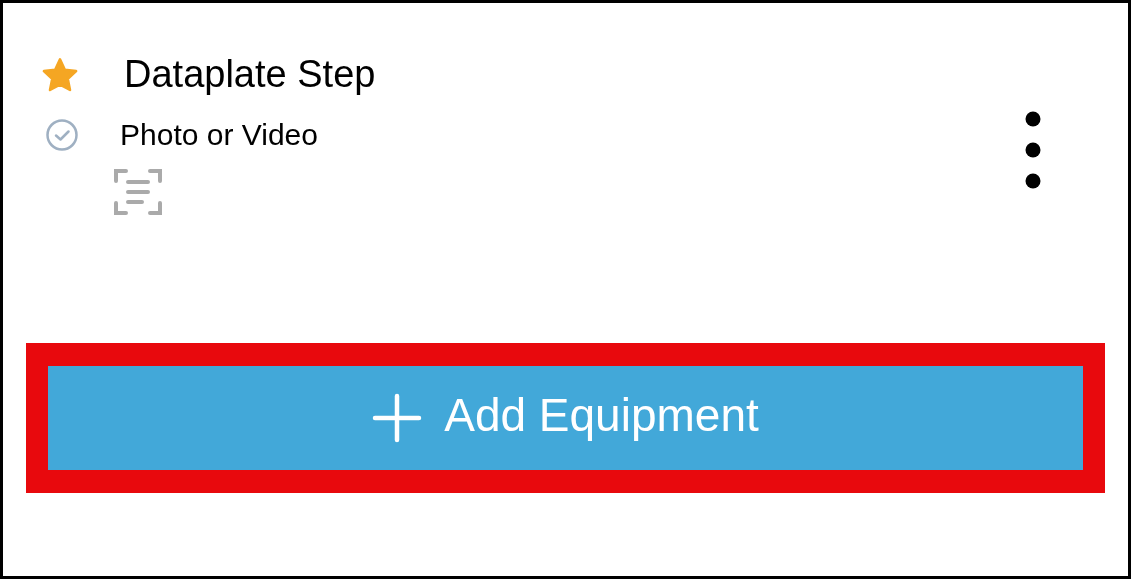 The image size is (1131, 579). What do you see at coordinates (250, 74) in the screenshot?
I see `step-title: Dataplate Step` at bounding box center [250, 74].